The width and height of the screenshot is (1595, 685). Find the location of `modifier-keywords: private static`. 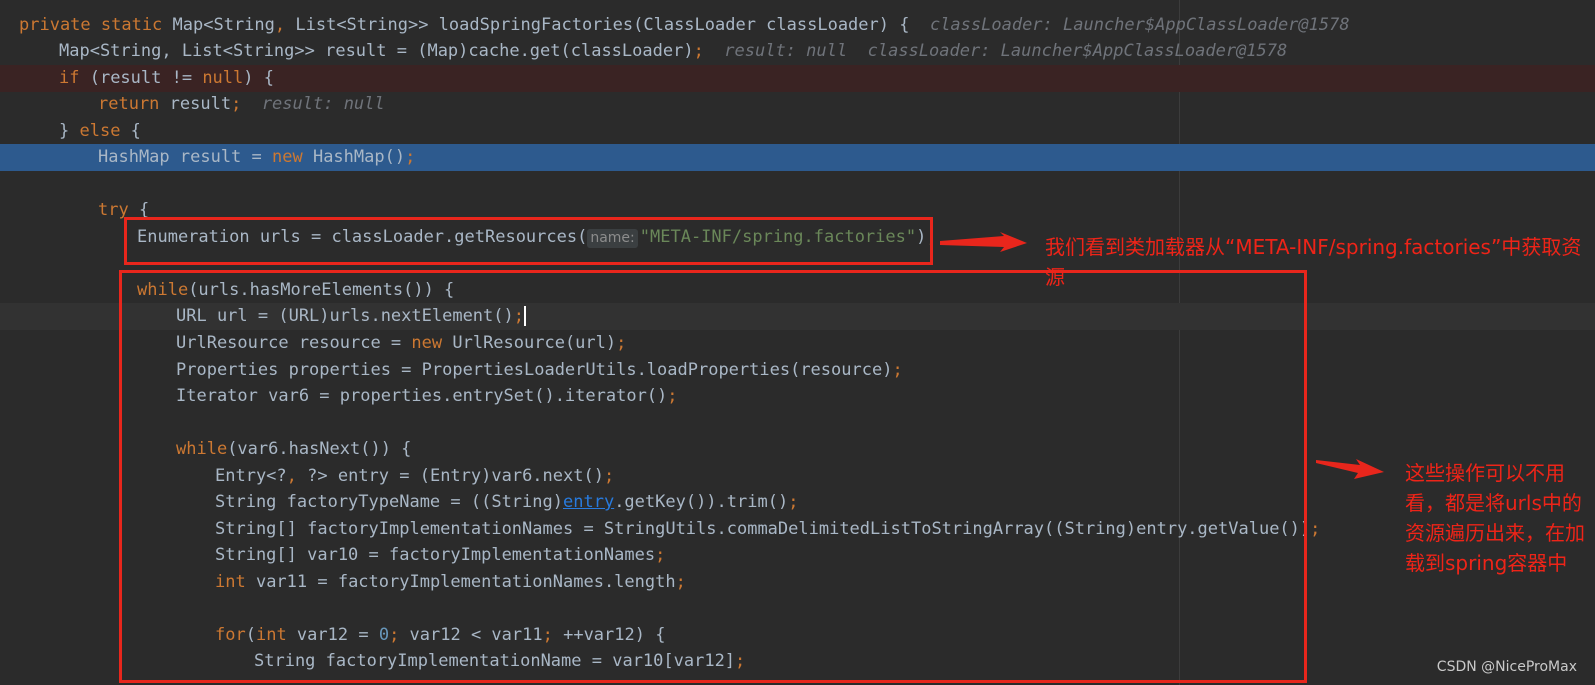

modifier-keywords: private static is located at coordinates (96, 25).